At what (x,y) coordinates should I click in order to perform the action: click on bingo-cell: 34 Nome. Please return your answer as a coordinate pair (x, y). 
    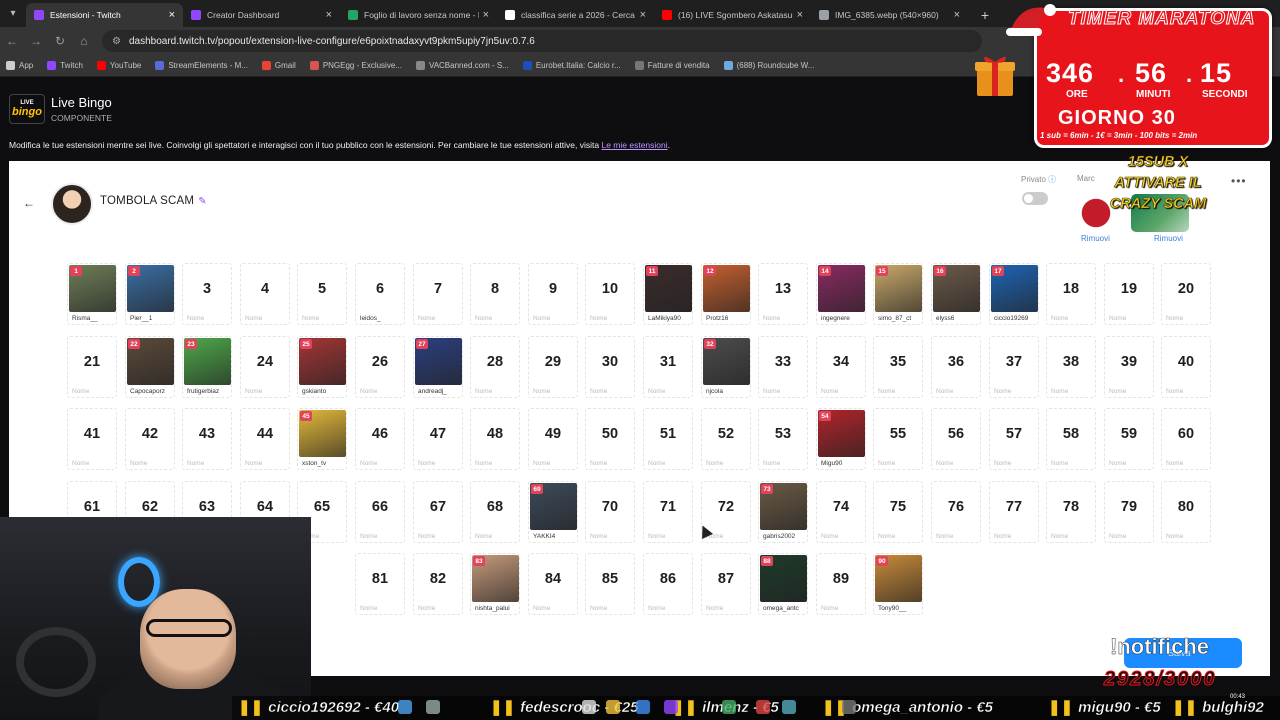
    Looking at the image, I should click on (841, 367).